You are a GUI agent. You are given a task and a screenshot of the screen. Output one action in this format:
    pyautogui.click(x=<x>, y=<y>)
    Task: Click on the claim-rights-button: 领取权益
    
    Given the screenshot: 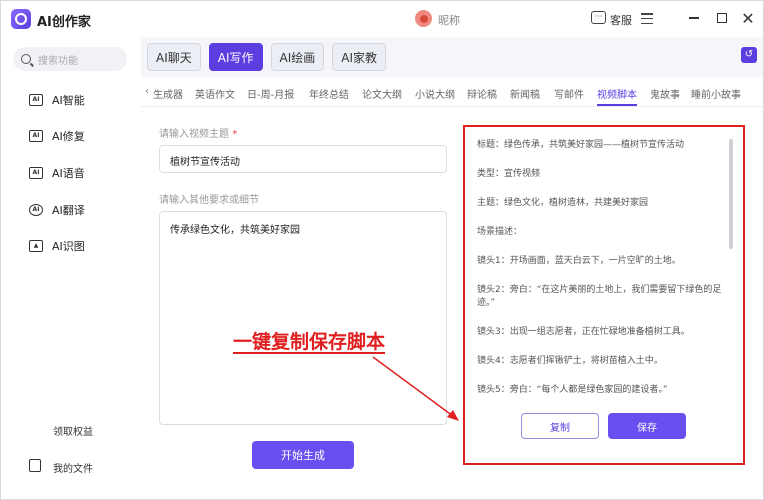 What is the action you would take?
    pyautogui.click(x=73, y=430)
    